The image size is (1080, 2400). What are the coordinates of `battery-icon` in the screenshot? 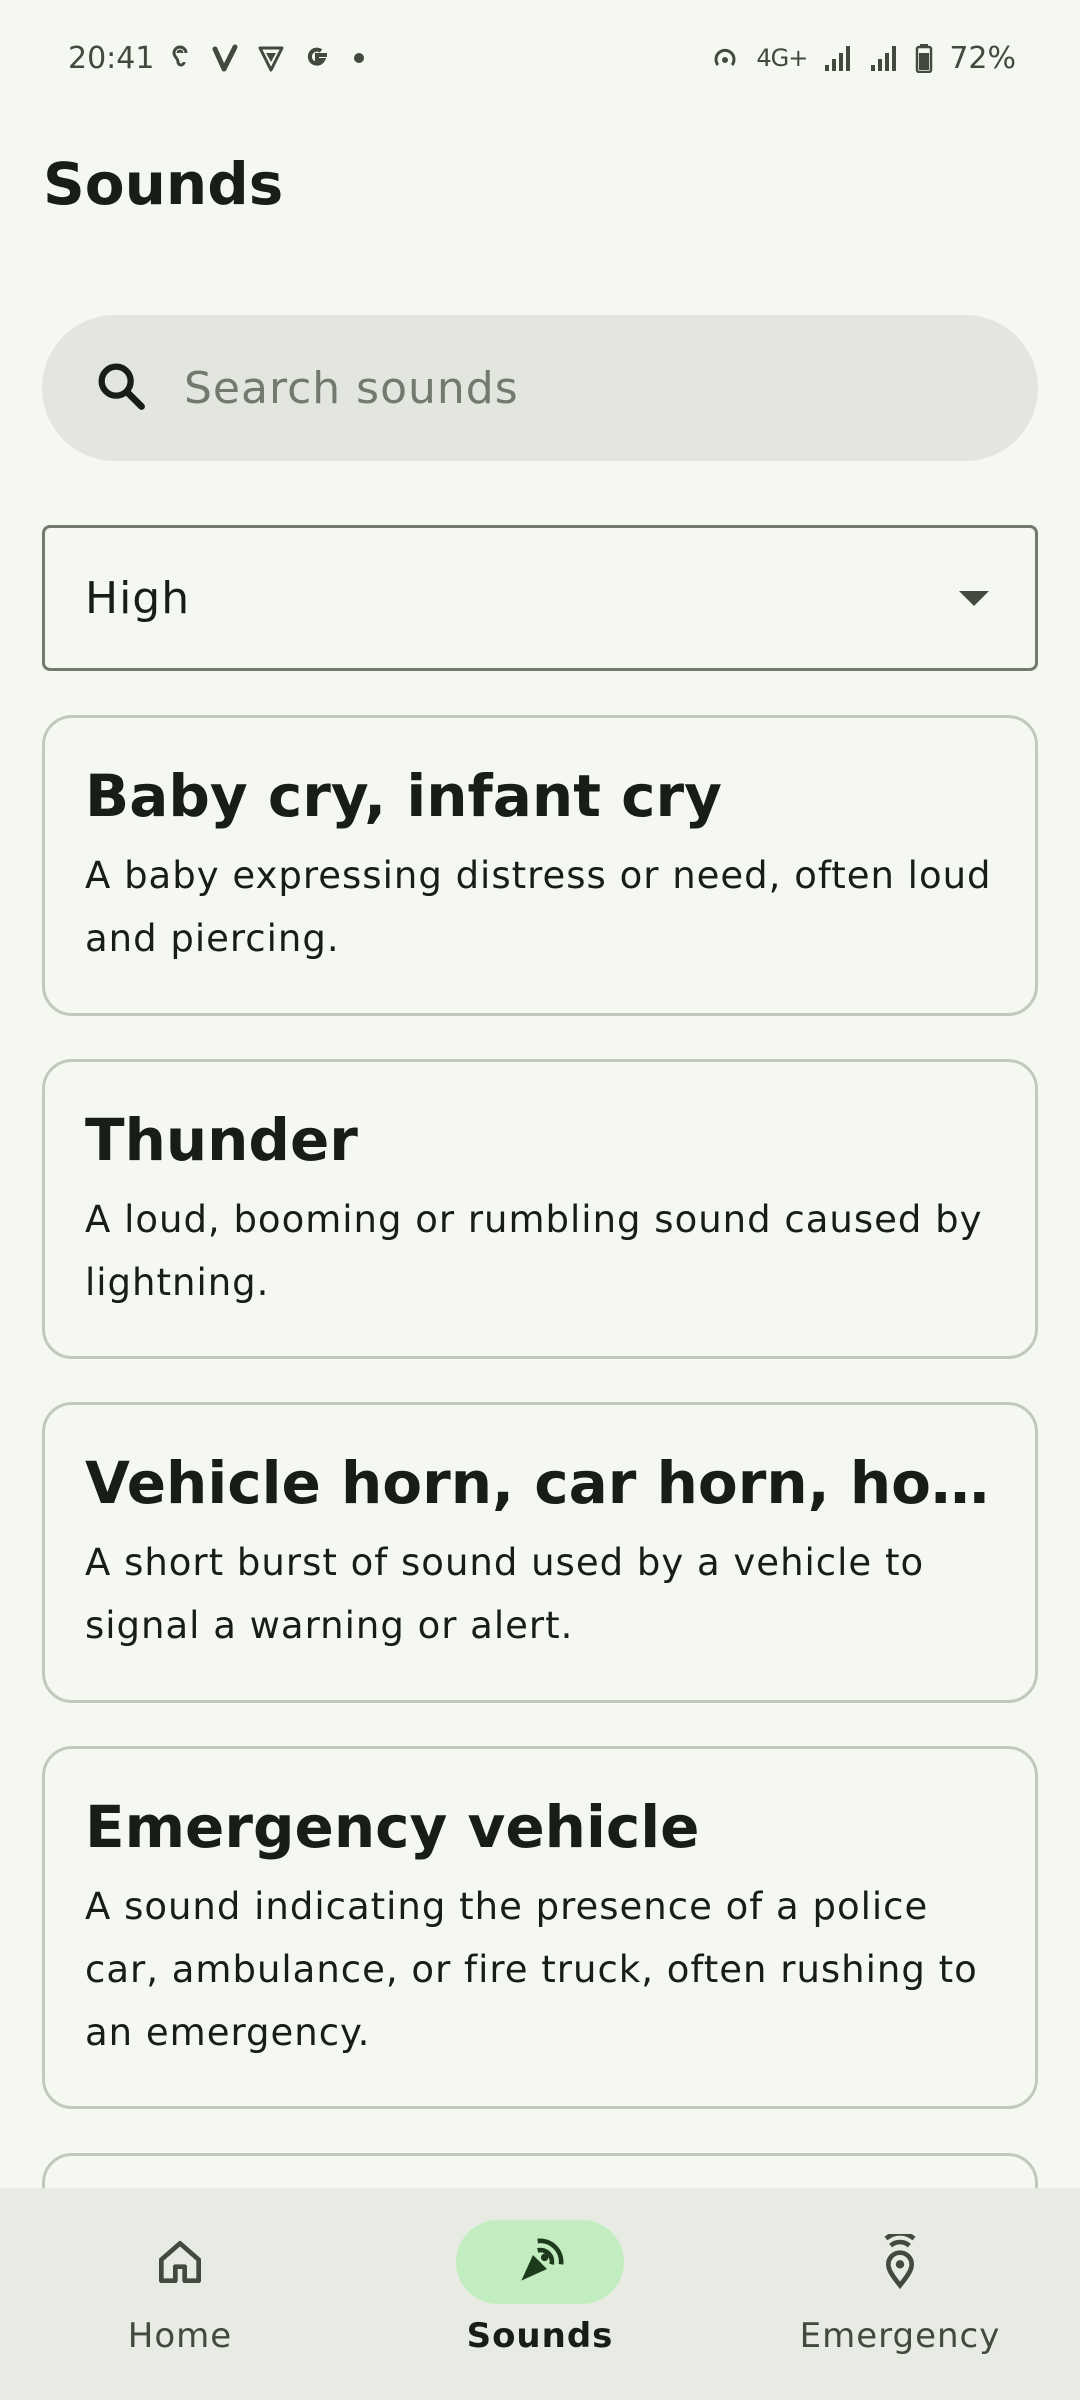 It's located at (924, 58).